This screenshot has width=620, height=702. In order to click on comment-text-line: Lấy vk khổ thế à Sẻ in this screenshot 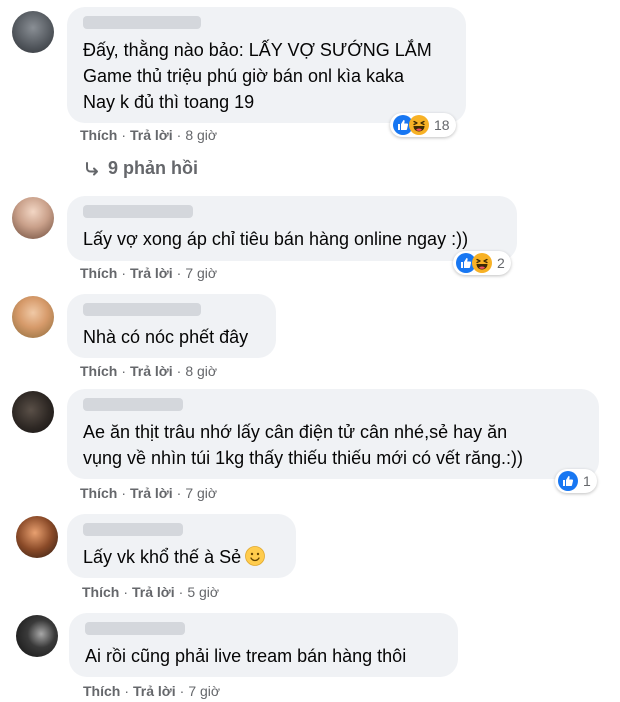, I will do `click(174, 557)`.